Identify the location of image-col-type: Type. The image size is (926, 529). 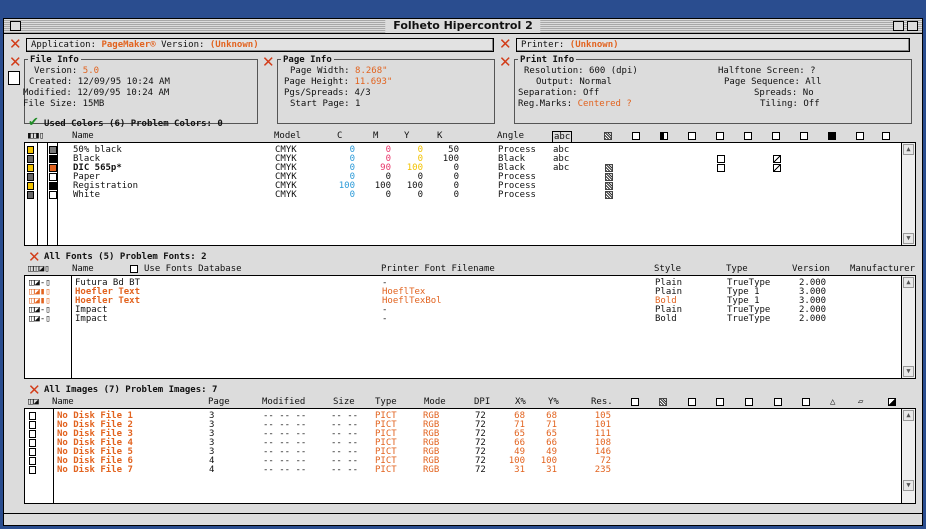
(386, 402).